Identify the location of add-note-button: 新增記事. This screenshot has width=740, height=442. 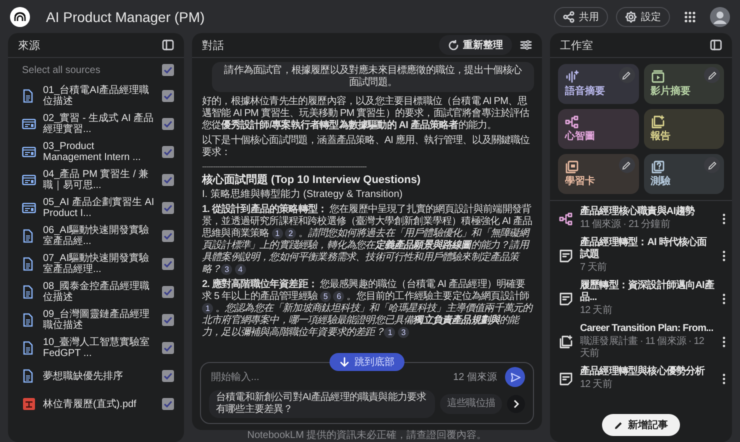
(641, 425).